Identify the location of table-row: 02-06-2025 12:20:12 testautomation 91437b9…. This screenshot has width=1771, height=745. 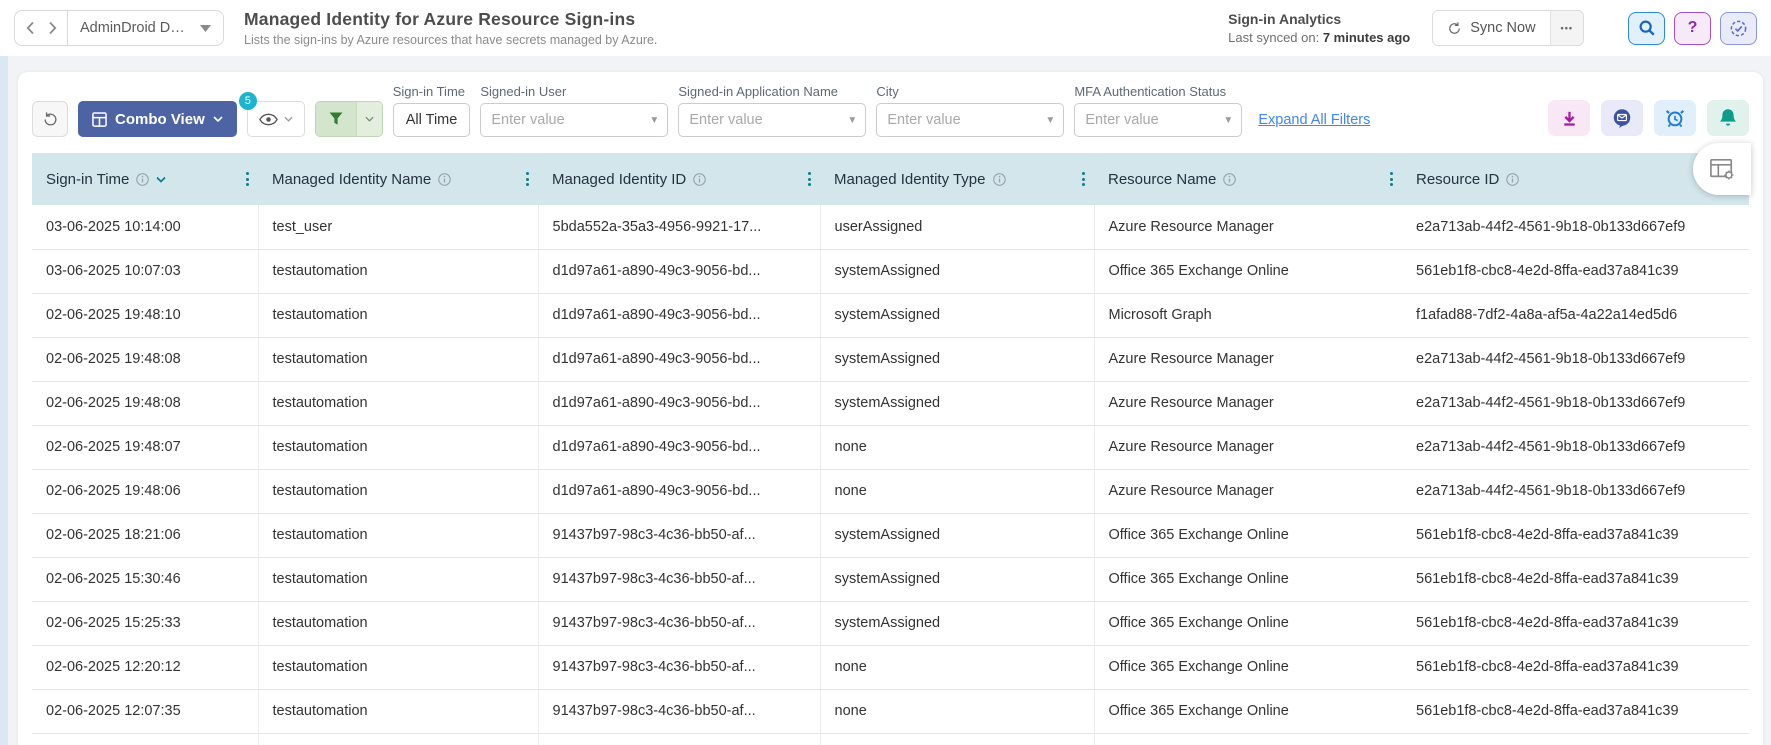
(890, 667).